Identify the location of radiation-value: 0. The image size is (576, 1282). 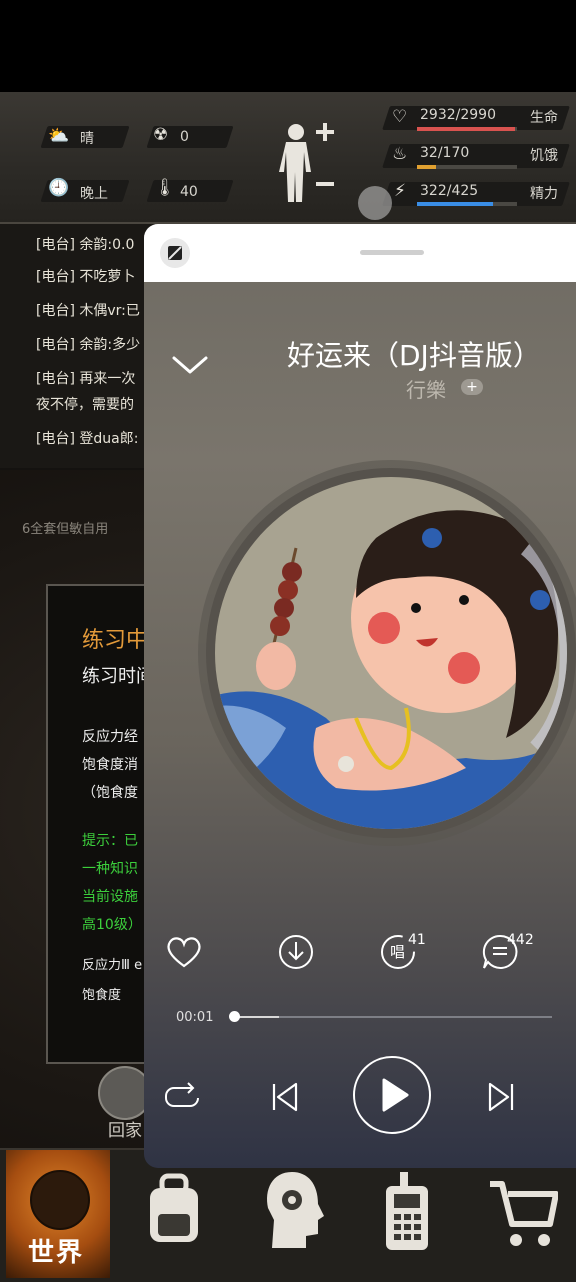
(184, 137).